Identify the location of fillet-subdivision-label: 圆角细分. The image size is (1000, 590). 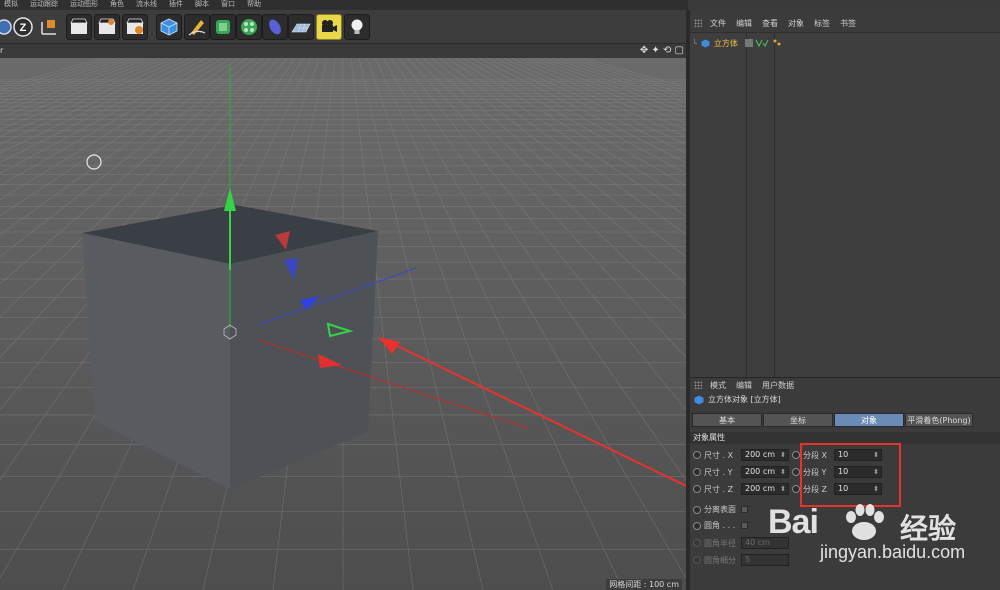
(720, 560).